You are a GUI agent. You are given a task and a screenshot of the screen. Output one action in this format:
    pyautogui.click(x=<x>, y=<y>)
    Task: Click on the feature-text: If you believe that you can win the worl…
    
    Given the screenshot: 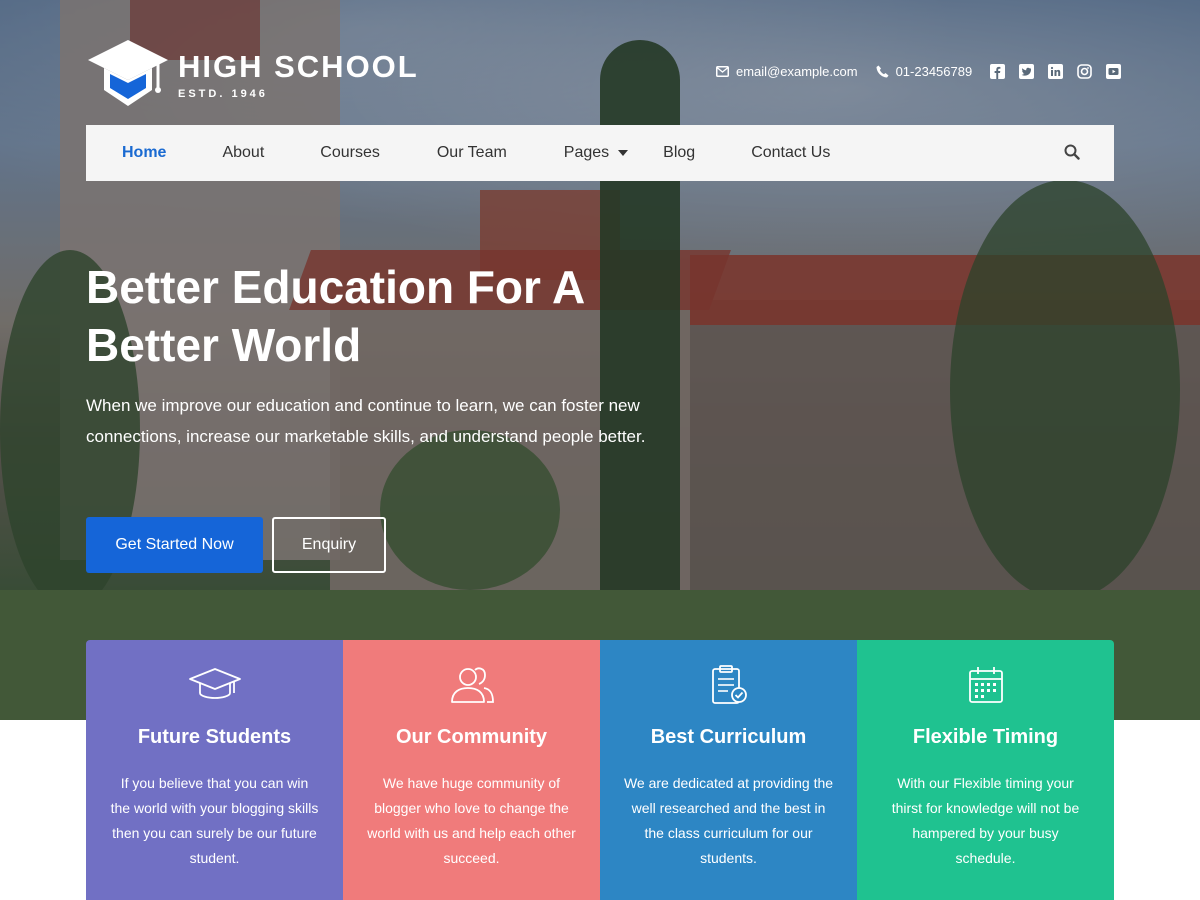 What is the action you would take?
    pyautogui.click(x=214, y=820)
    